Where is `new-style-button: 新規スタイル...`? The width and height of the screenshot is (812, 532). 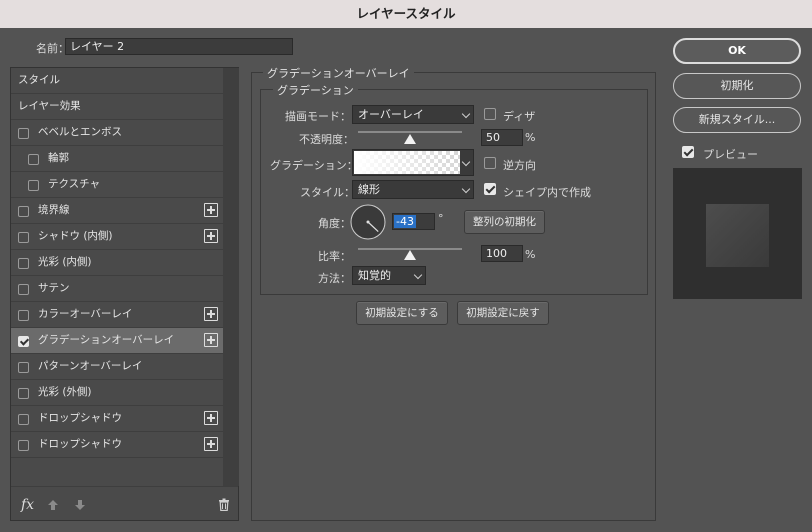 new-style-button: 新規スタイル... is located at coordinates (737, 120).